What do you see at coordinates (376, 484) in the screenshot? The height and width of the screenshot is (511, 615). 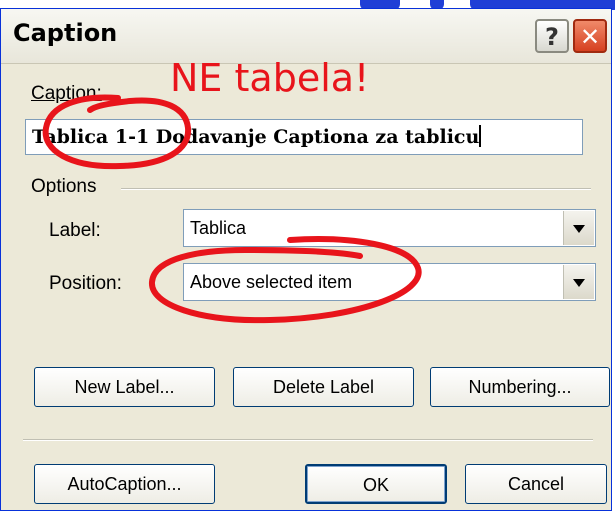 I see `ok-button: OK` at bounding box center [376, 484].